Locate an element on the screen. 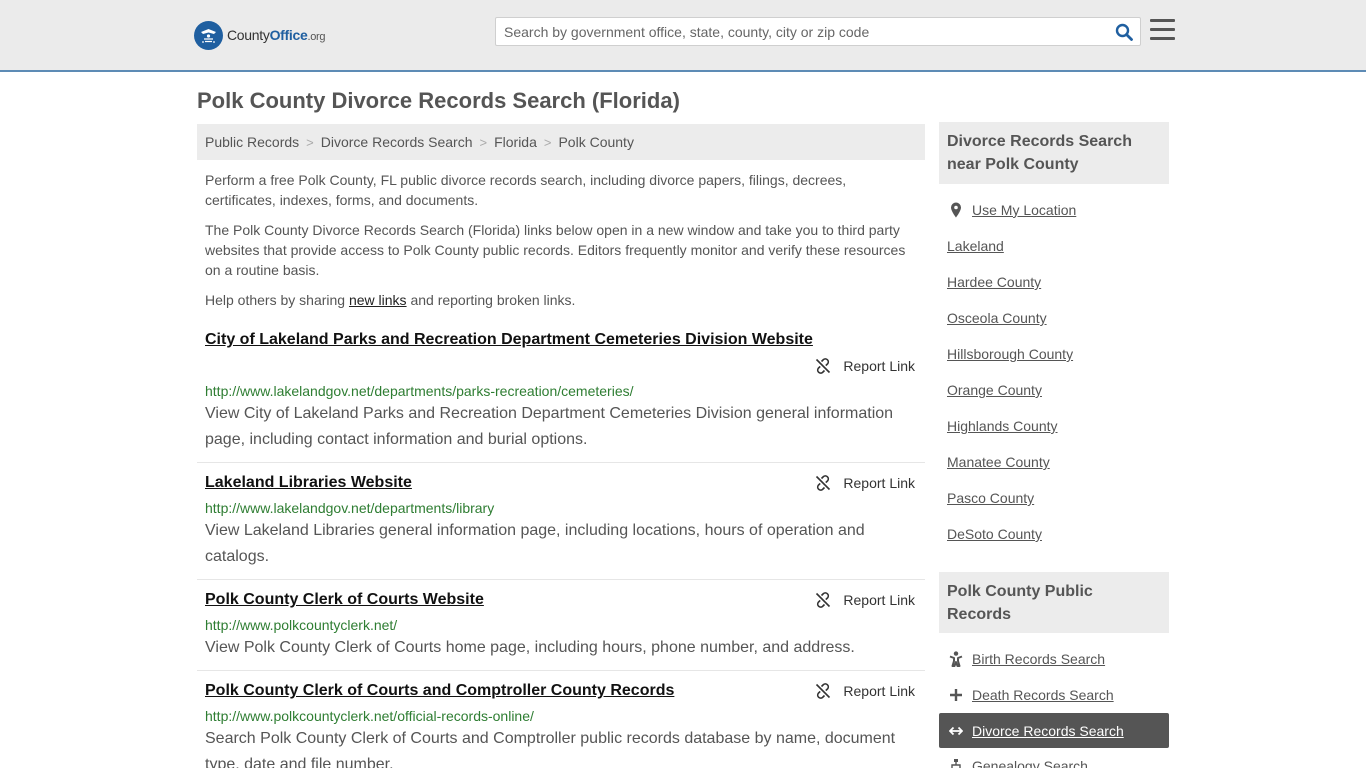  nearby-link-hillsborough-county: Hillsborough County is located at coordinates (1010, 354).